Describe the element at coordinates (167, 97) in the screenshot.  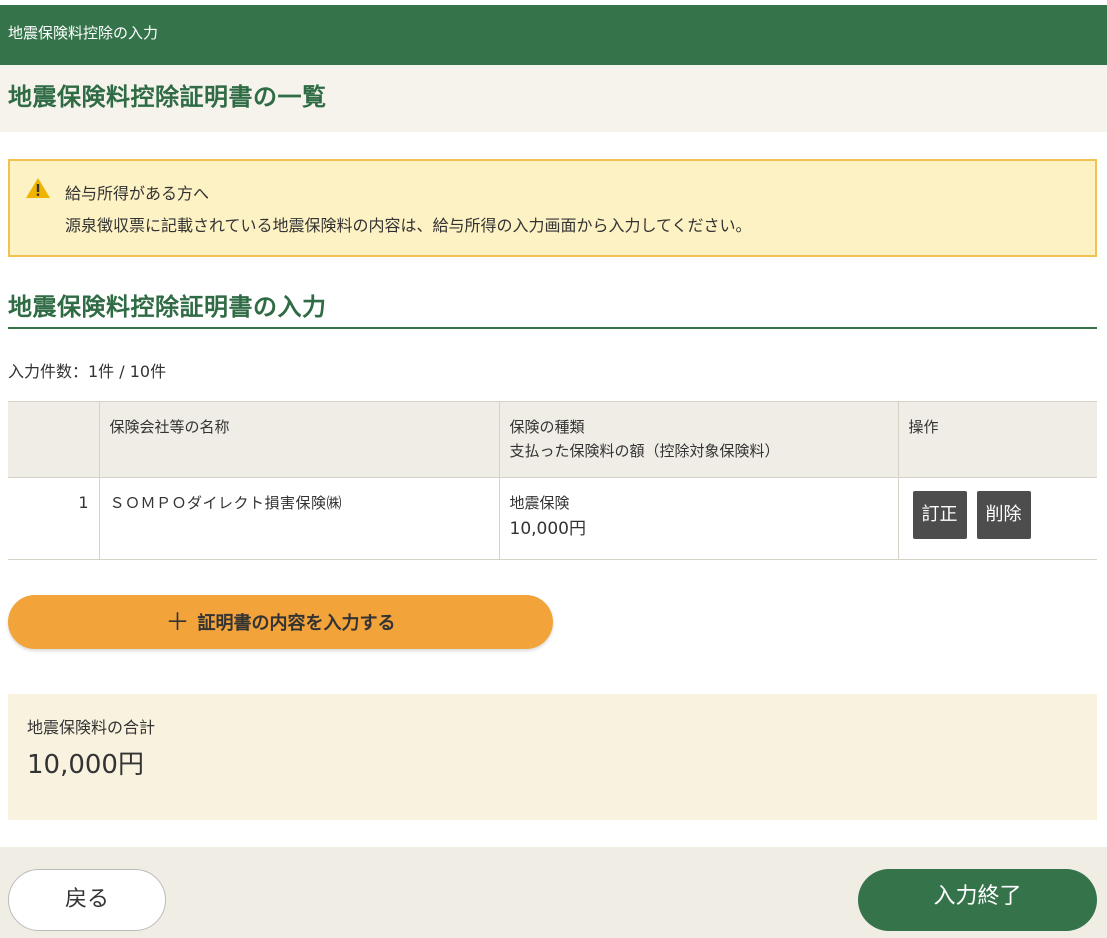
I see `page-title: 地震保険料控除証明書の一覧` at that location.